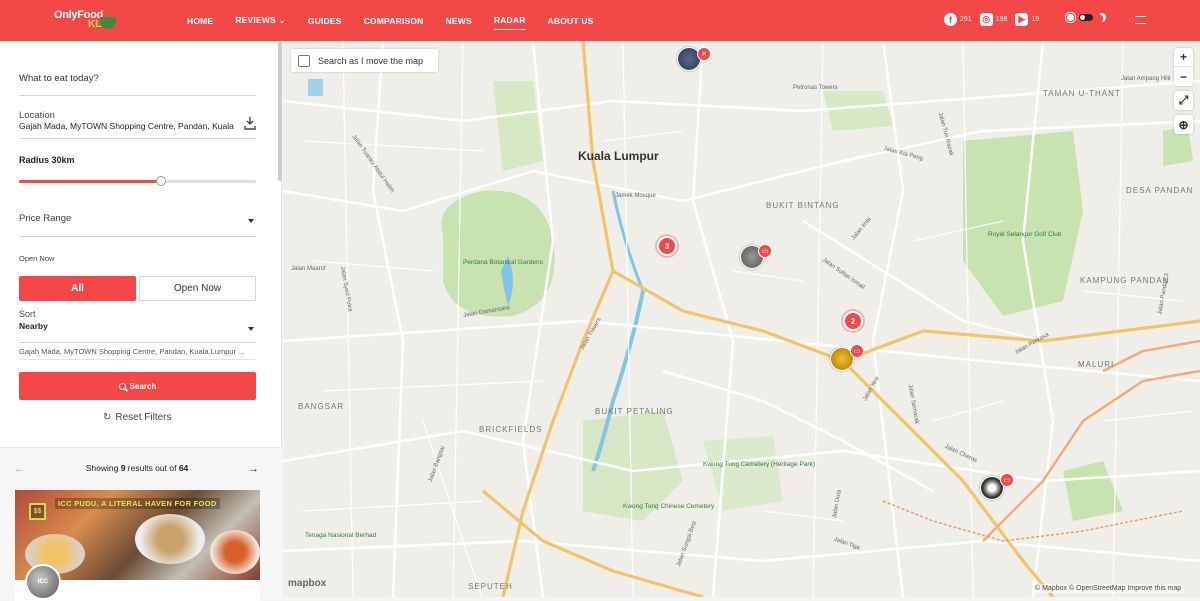 This screenshot has width=1200, height=601. Describe the element at coordinates (321, 406) in the screenshot. I see `area-label: BANGSAR` at that location.